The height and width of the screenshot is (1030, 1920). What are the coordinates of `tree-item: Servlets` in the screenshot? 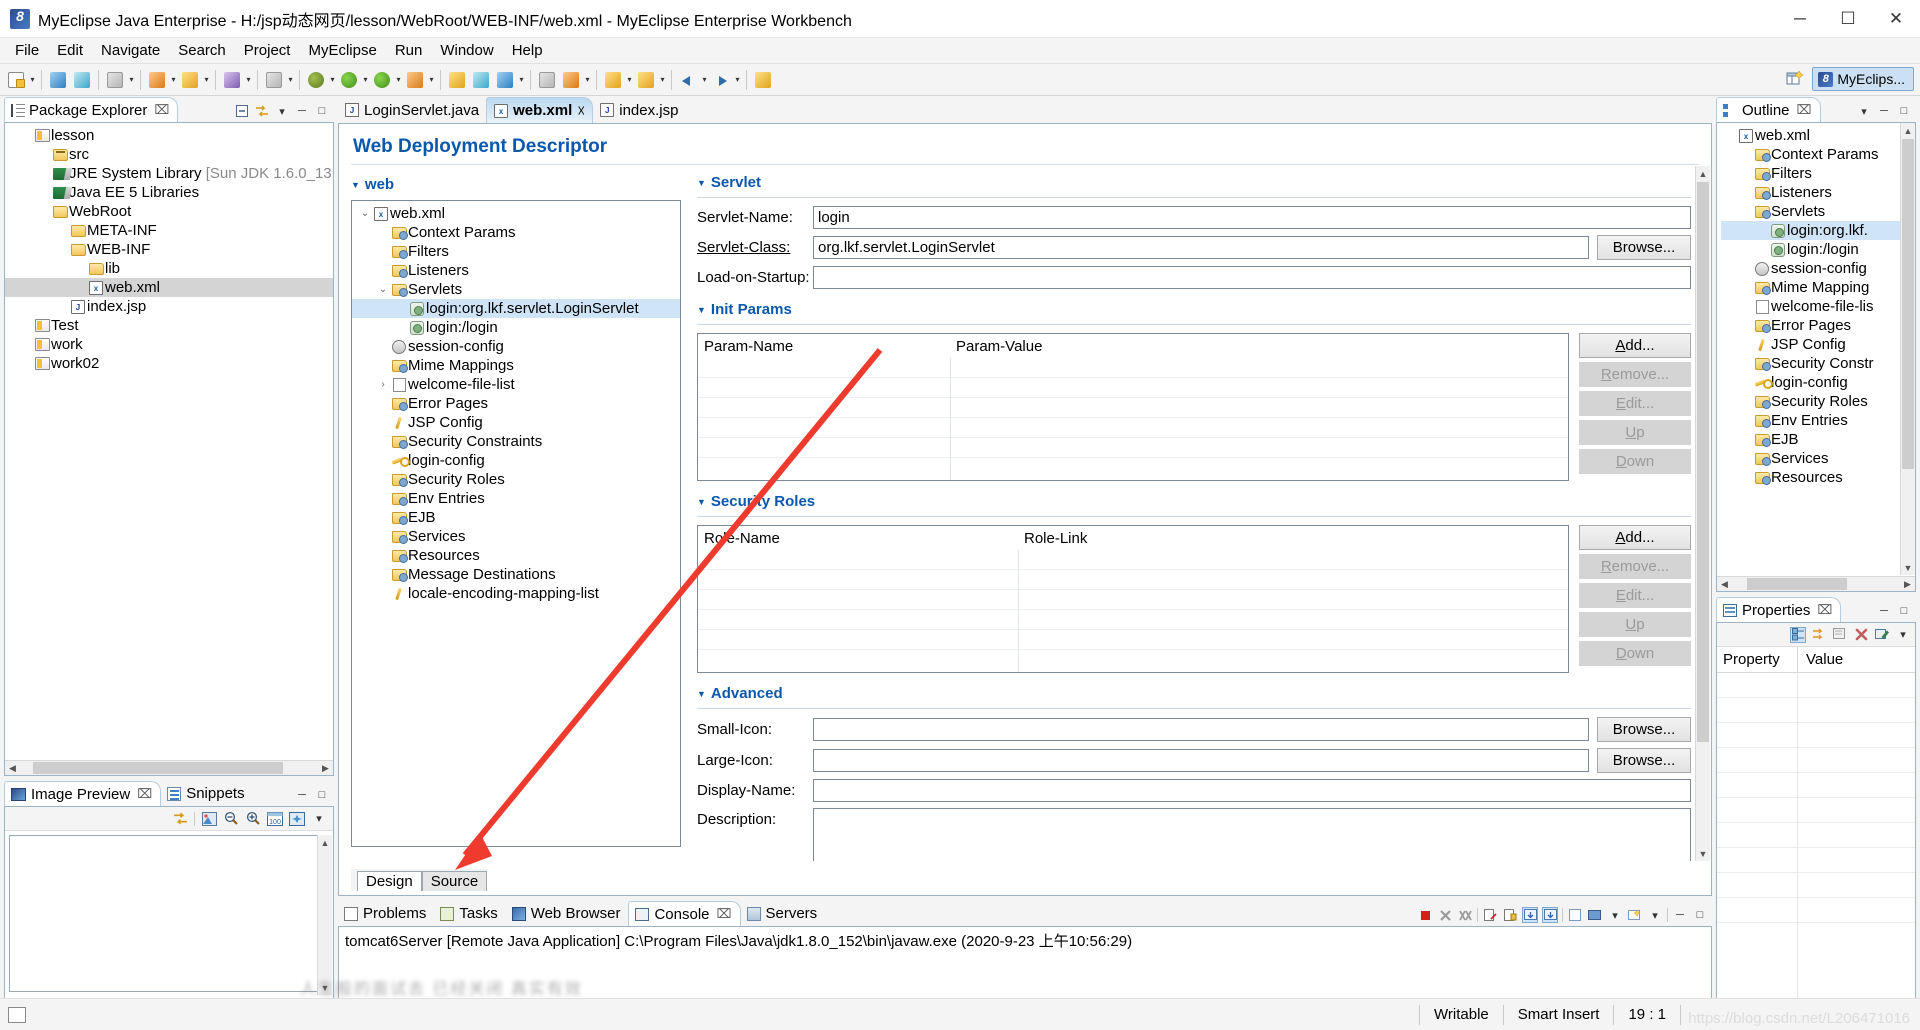 It's located at (1818, 211).